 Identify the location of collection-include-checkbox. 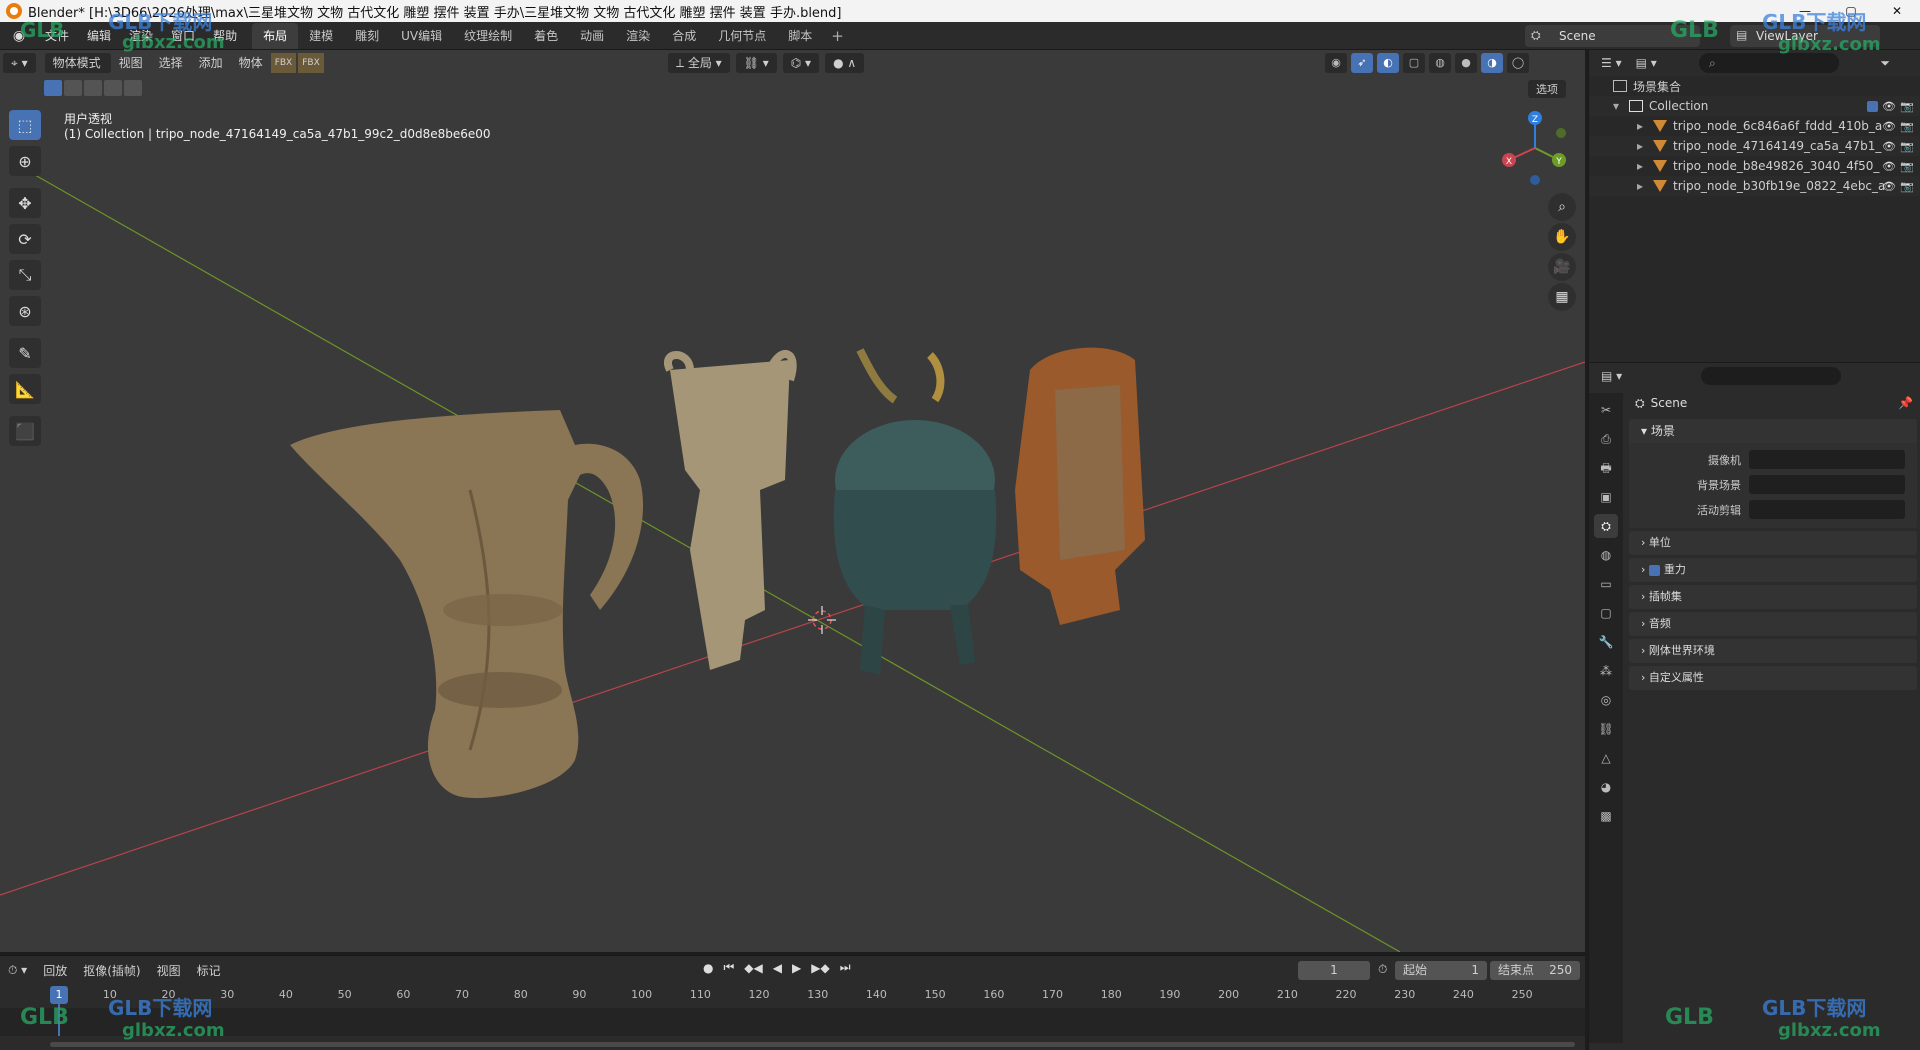
(1872, 106).